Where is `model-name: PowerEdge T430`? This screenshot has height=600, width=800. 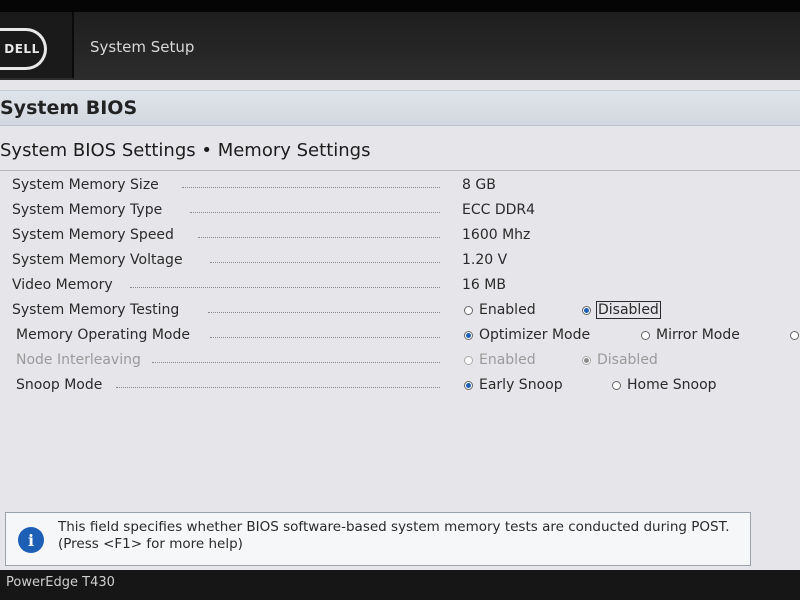 model-name: PowerEdge T430 is located at coordinates (60, 582).